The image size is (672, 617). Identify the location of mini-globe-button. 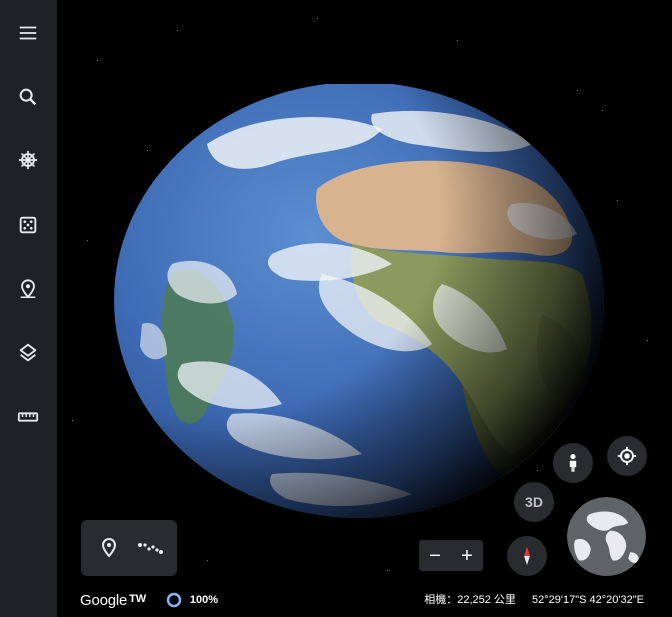
(606, 536).